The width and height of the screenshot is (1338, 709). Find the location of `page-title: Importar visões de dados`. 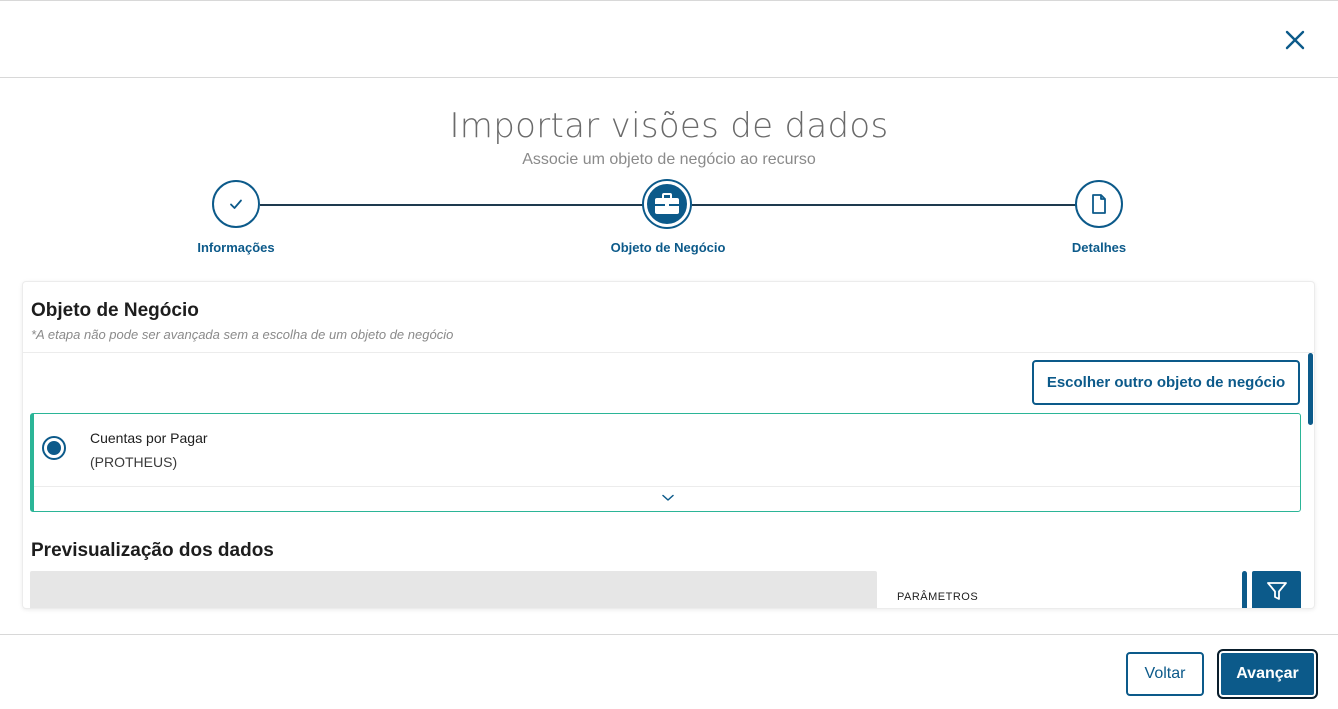

page-title: Importar visões de dados is located at coordinates (669, 126).